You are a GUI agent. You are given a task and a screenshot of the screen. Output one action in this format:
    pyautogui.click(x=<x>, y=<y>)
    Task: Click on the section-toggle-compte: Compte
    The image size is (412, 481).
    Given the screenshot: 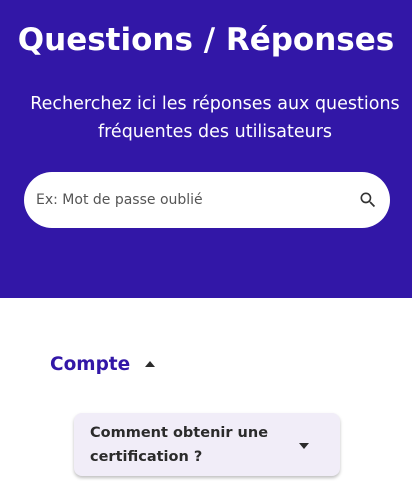 What is the action you would take?
    pyautogui.click(x=103, y=364)
    